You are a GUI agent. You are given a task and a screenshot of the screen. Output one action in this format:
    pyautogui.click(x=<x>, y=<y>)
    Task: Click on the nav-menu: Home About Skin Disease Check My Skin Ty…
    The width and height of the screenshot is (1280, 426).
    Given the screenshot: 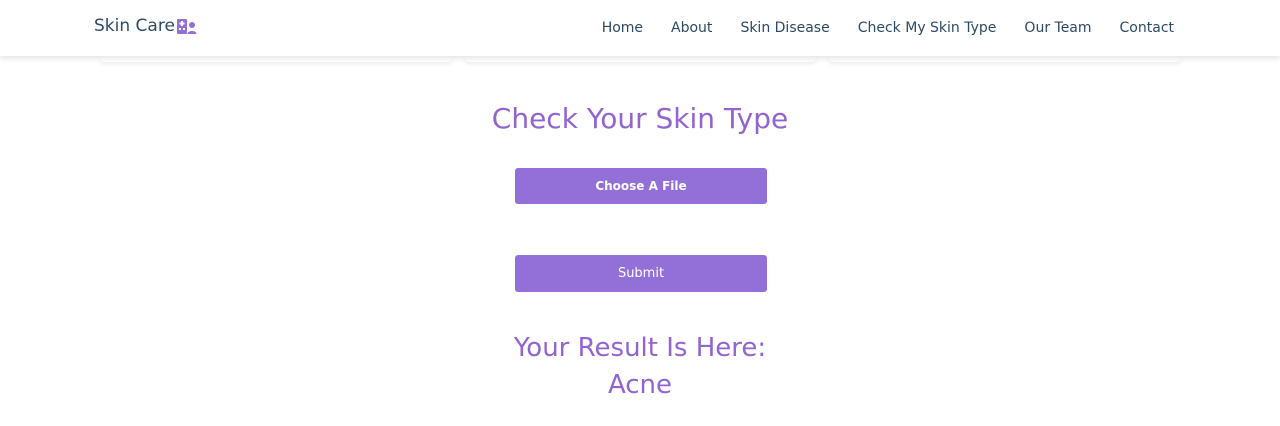 What is the action you would take?
    pyautogui.click(x=874, y=28)
    